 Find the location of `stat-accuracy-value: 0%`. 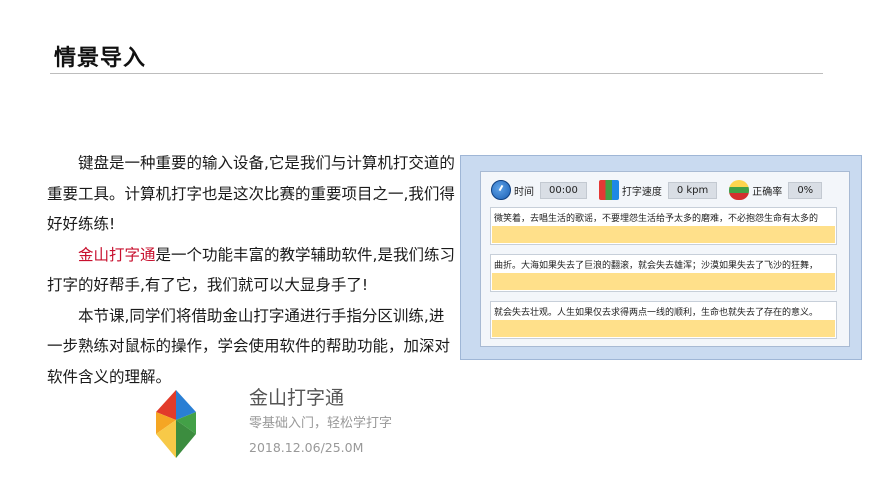

stat-accuracy-value: 0% is located at coordinates (805, 190).